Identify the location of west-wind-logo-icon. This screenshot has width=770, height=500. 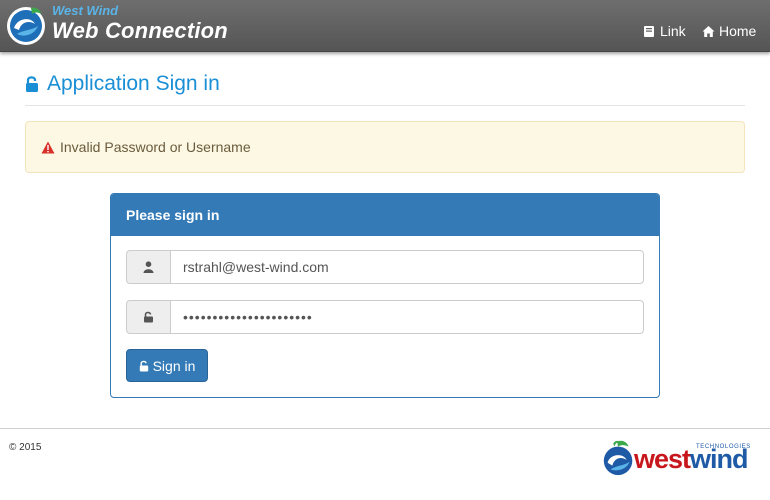
(26, 25).